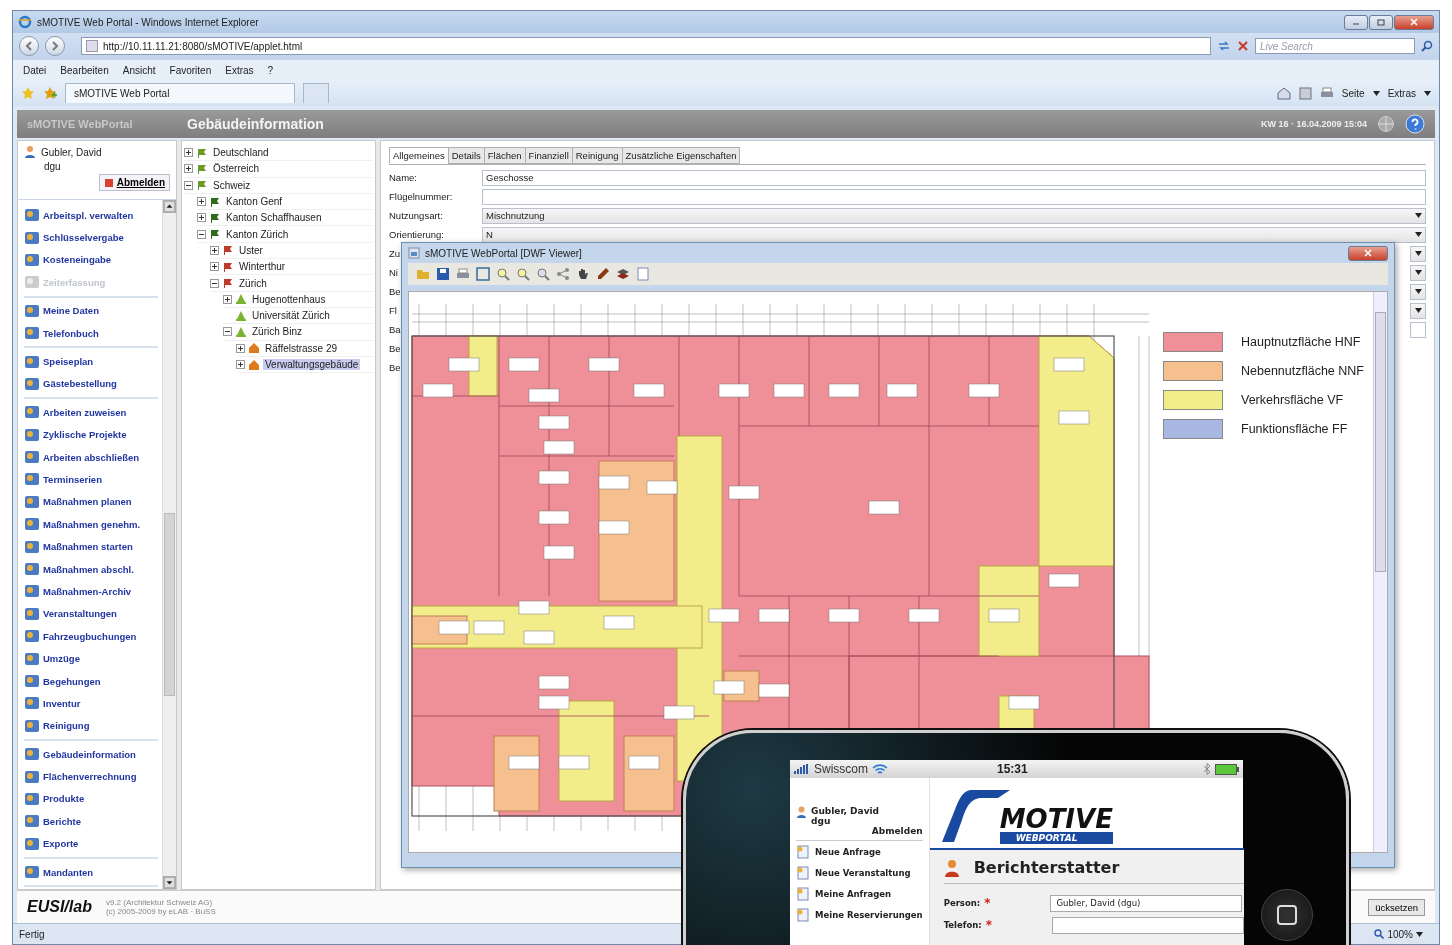 The image size is (1452, 945). Describe the element at coordinates (91, 310) in the screenshot. I see `sidebar-item: Meine Daten` at that location.